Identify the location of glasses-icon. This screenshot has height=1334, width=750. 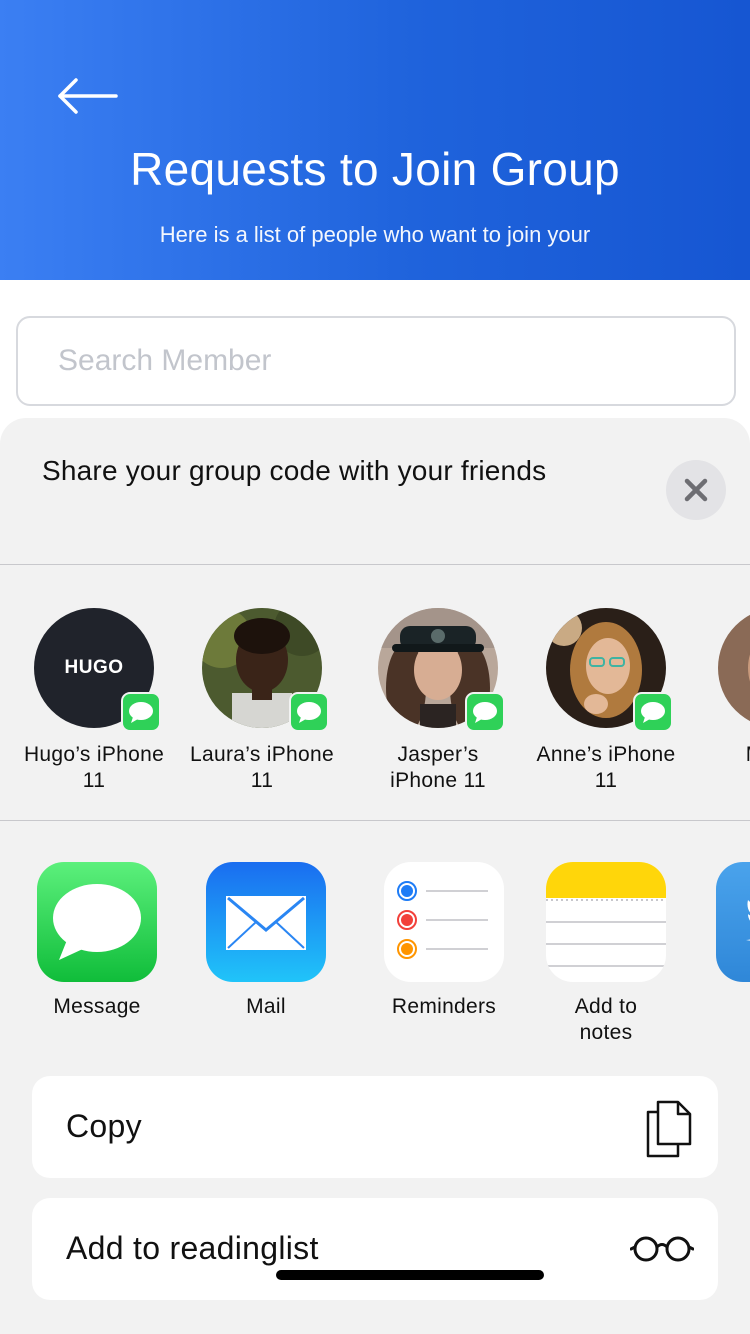
(662, 1249).